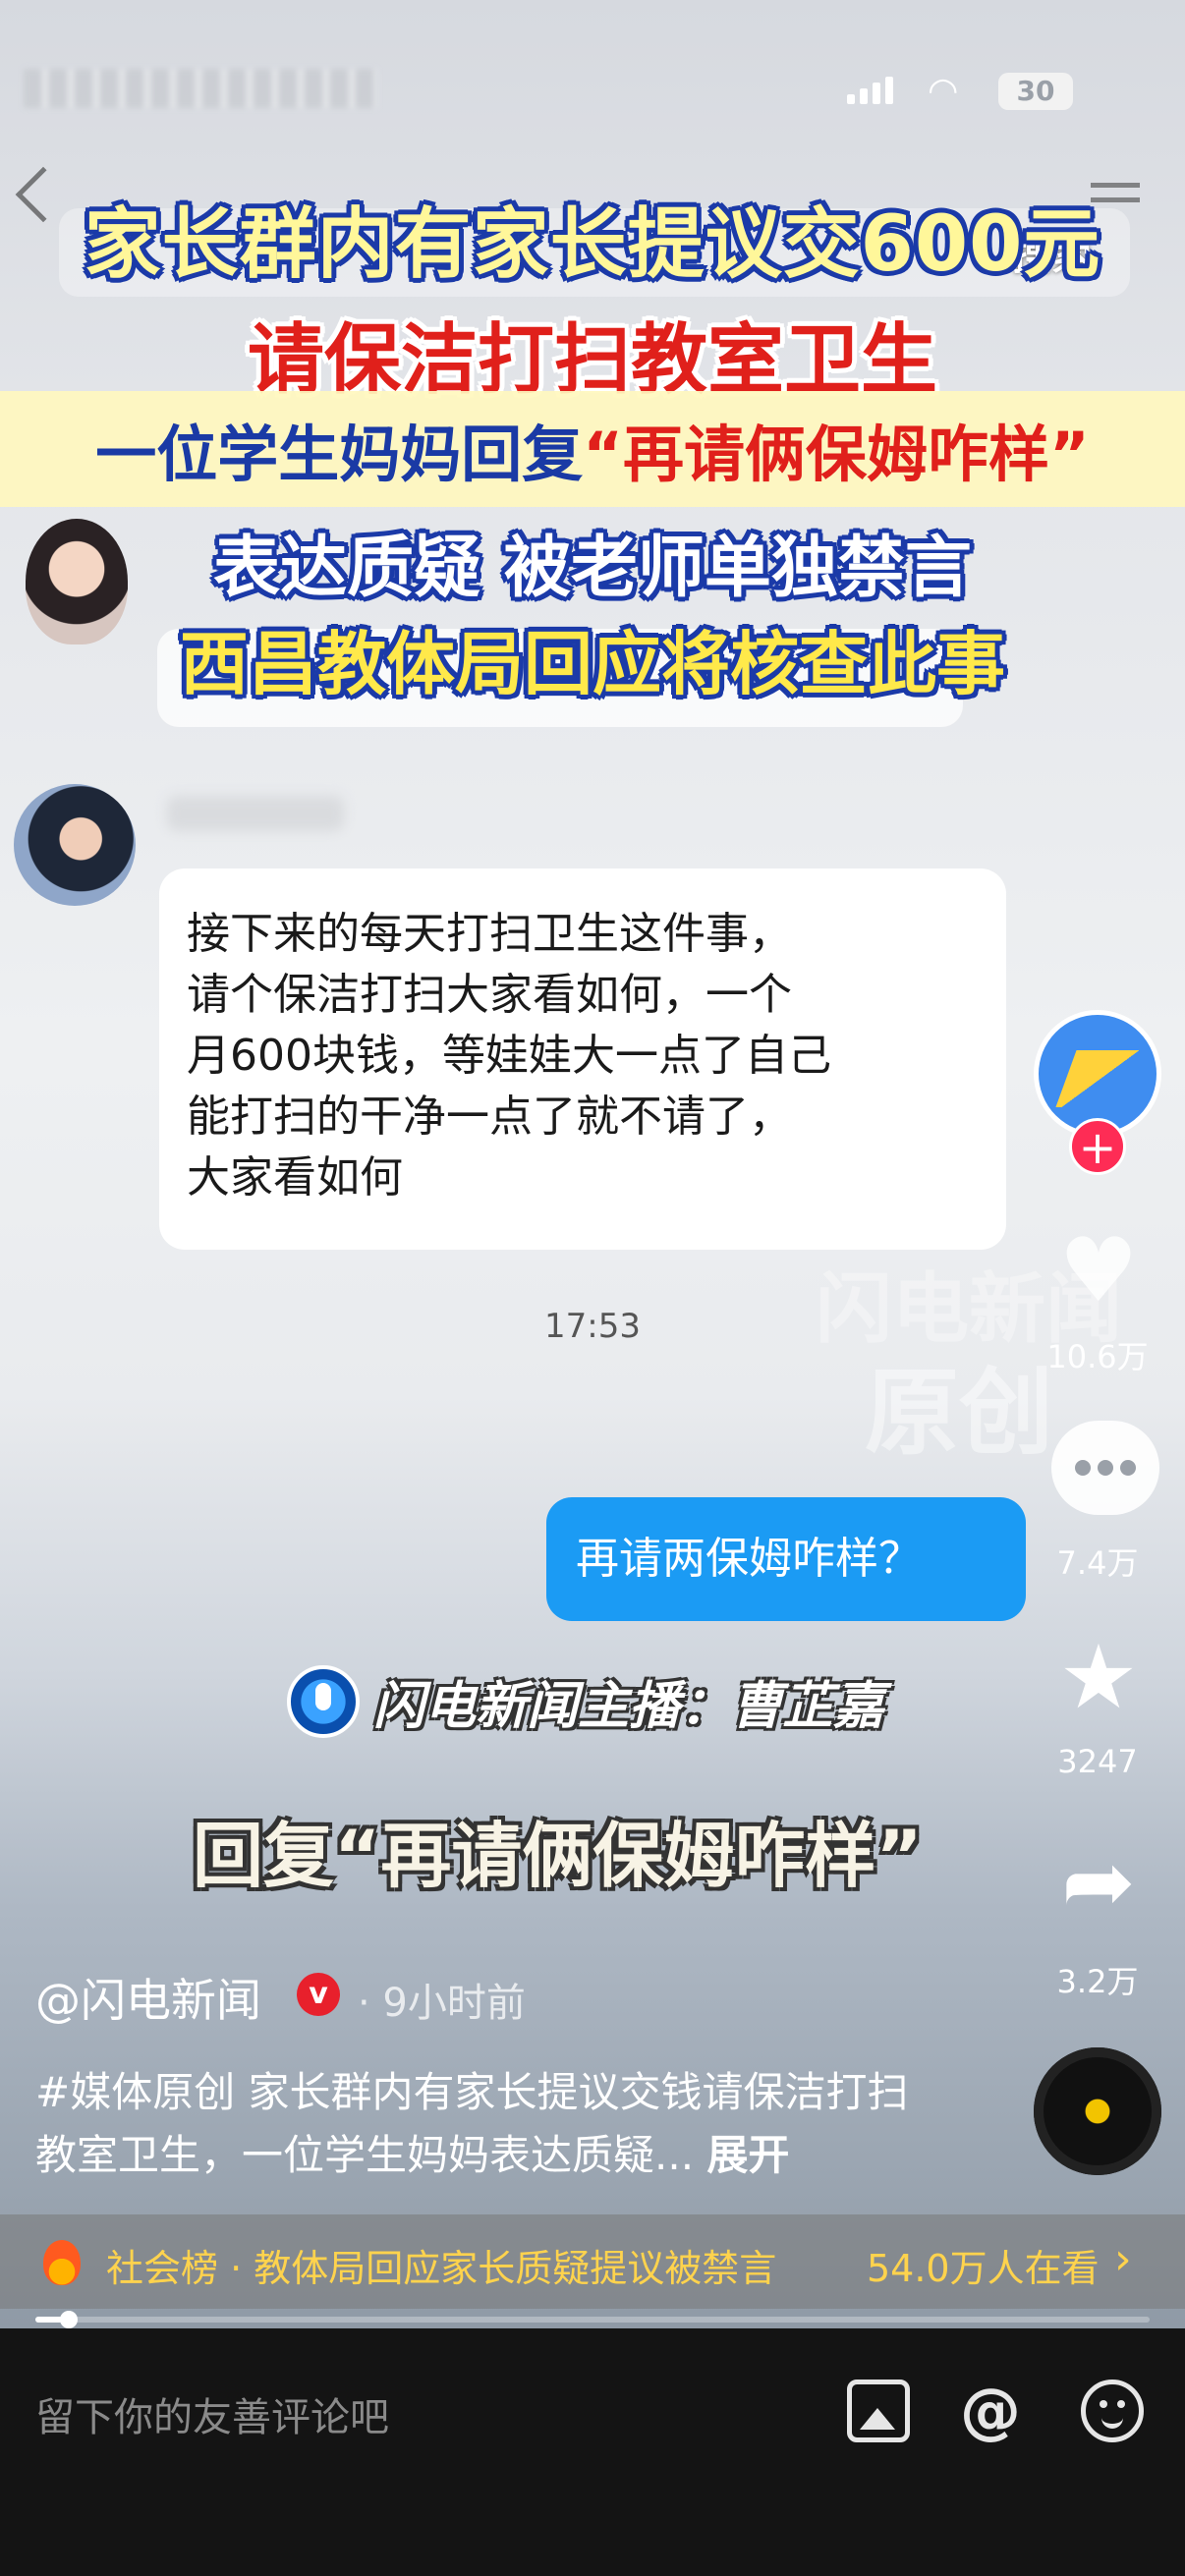 The width and height of the screenshot is (1185, 2576). I want to click on wifi-icon: ◠, so click(944, 91).